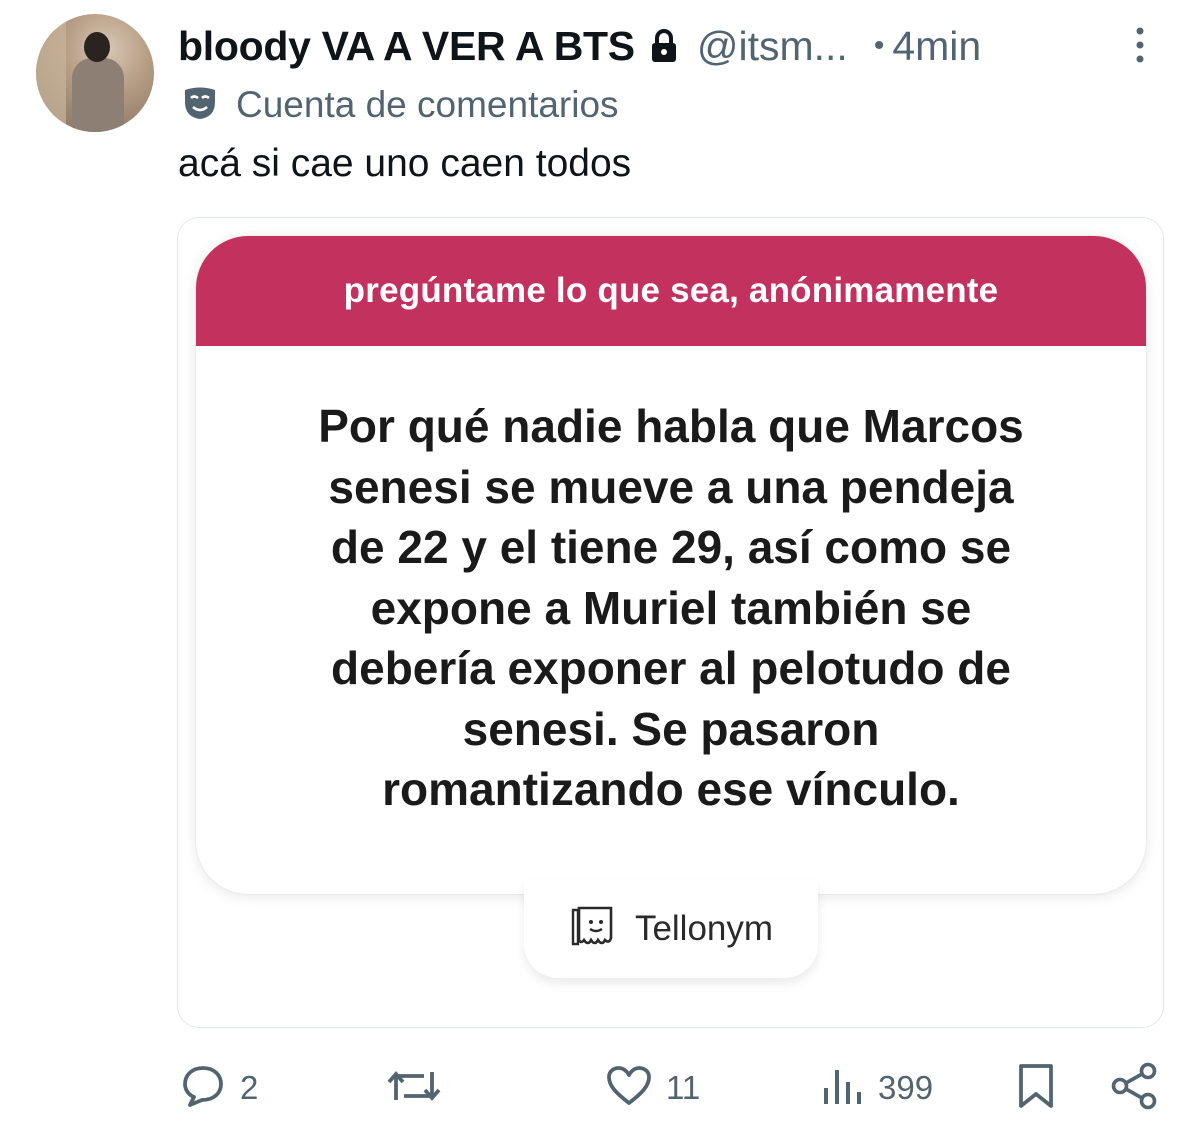  What do you see at coordinates (200, 105) in the screenshot?
I see `mask-icon` at bounding box center [200, 105].